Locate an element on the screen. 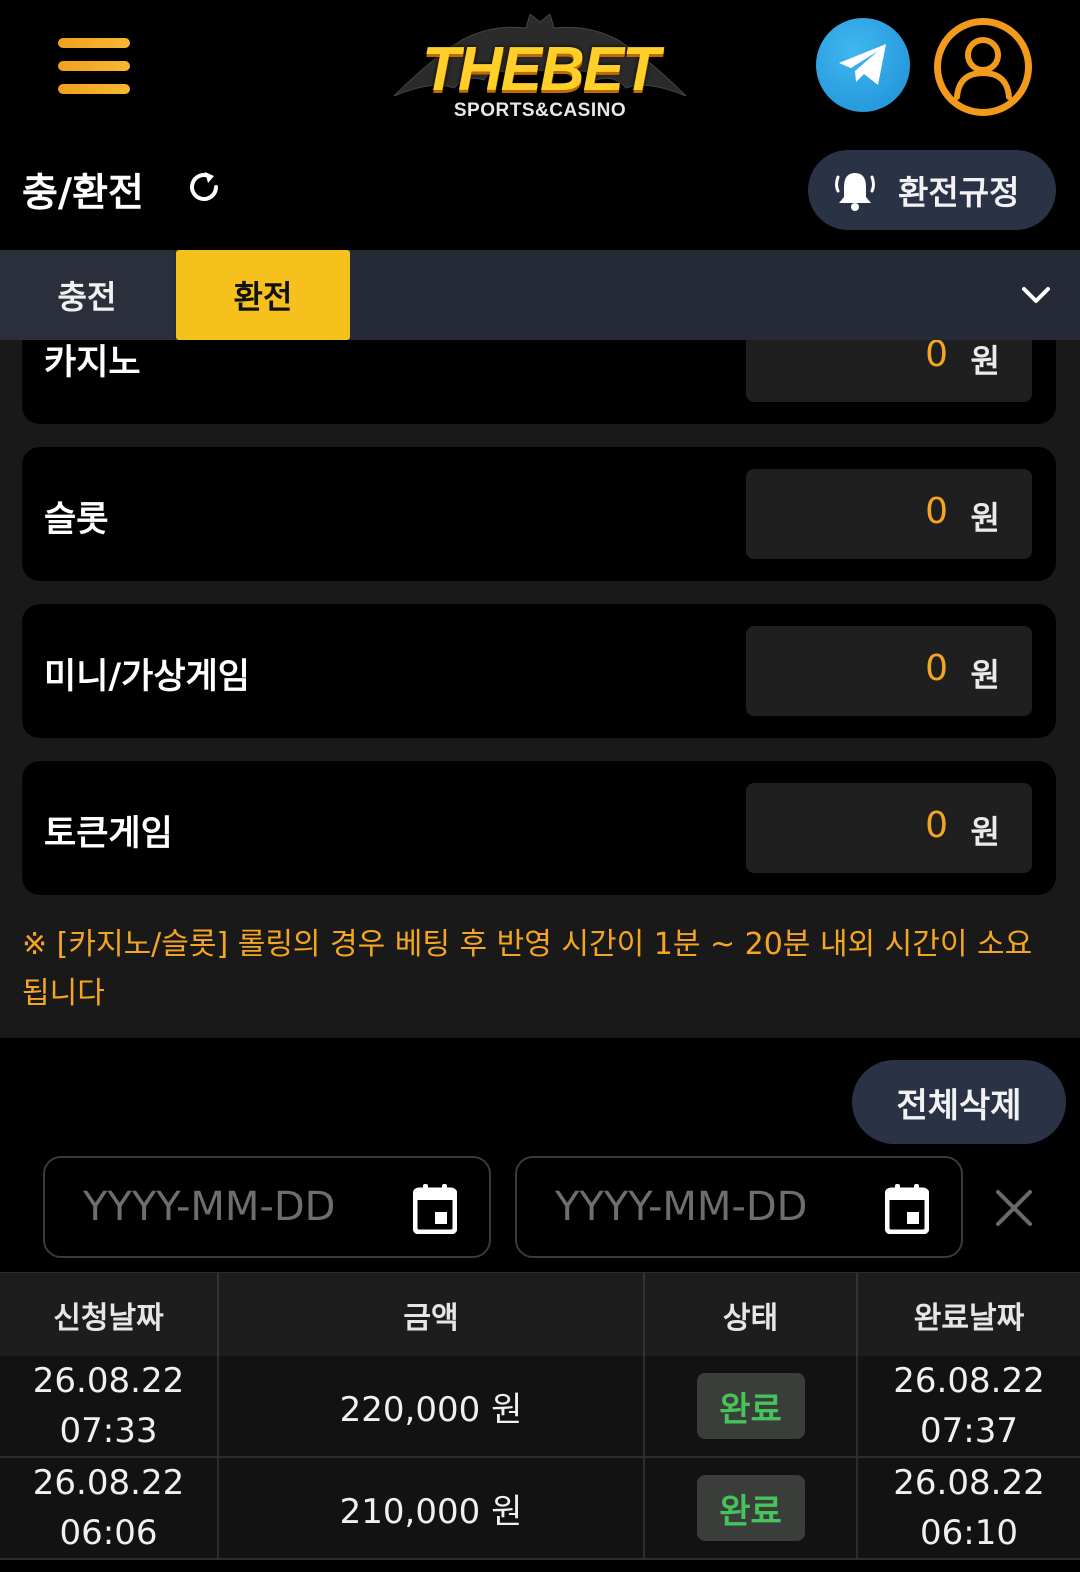  rolling-card-label: 토큰게임 is located at coordinates (108, 834).